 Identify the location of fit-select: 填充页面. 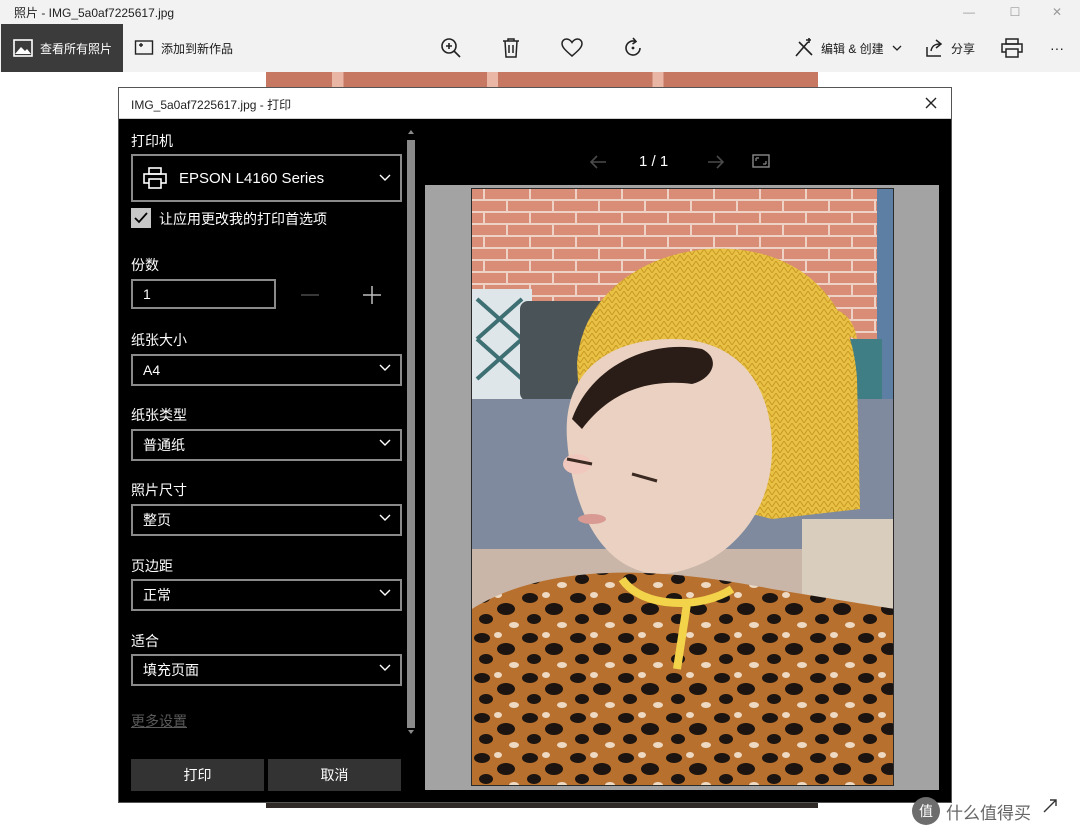
(266, 670).